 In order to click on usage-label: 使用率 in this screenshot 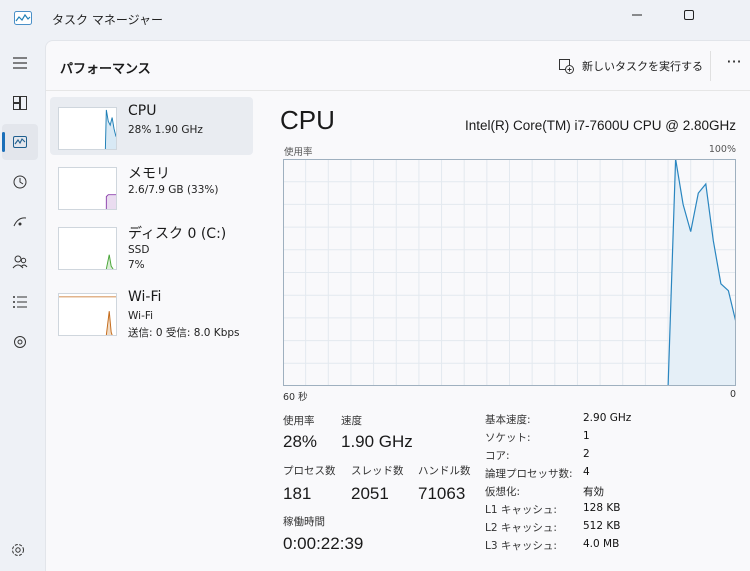, I will do `click(299, 421)`.